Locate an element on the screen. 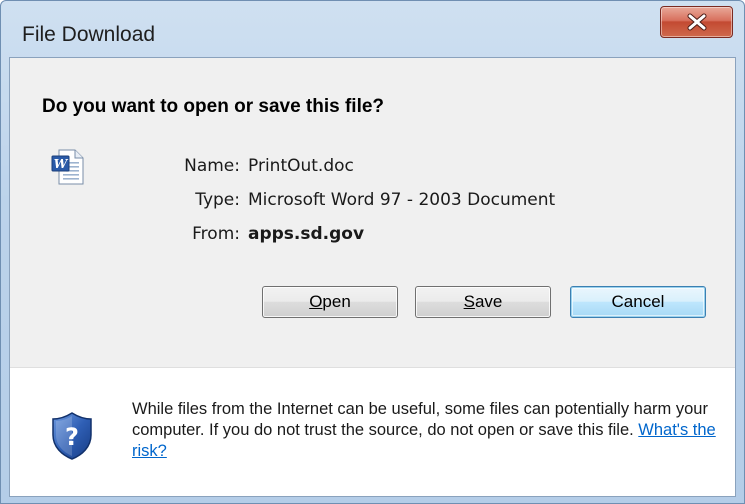 The image size is (745, 504). security-shield-icon: ? is located at coordinates (72, 436).